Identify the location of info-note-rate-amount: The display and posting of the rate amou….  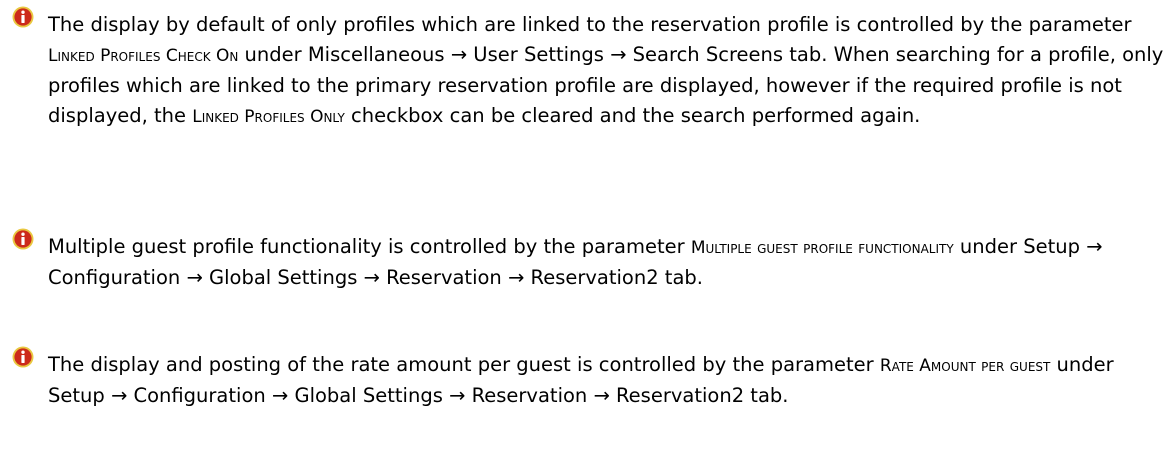
(588, 378).